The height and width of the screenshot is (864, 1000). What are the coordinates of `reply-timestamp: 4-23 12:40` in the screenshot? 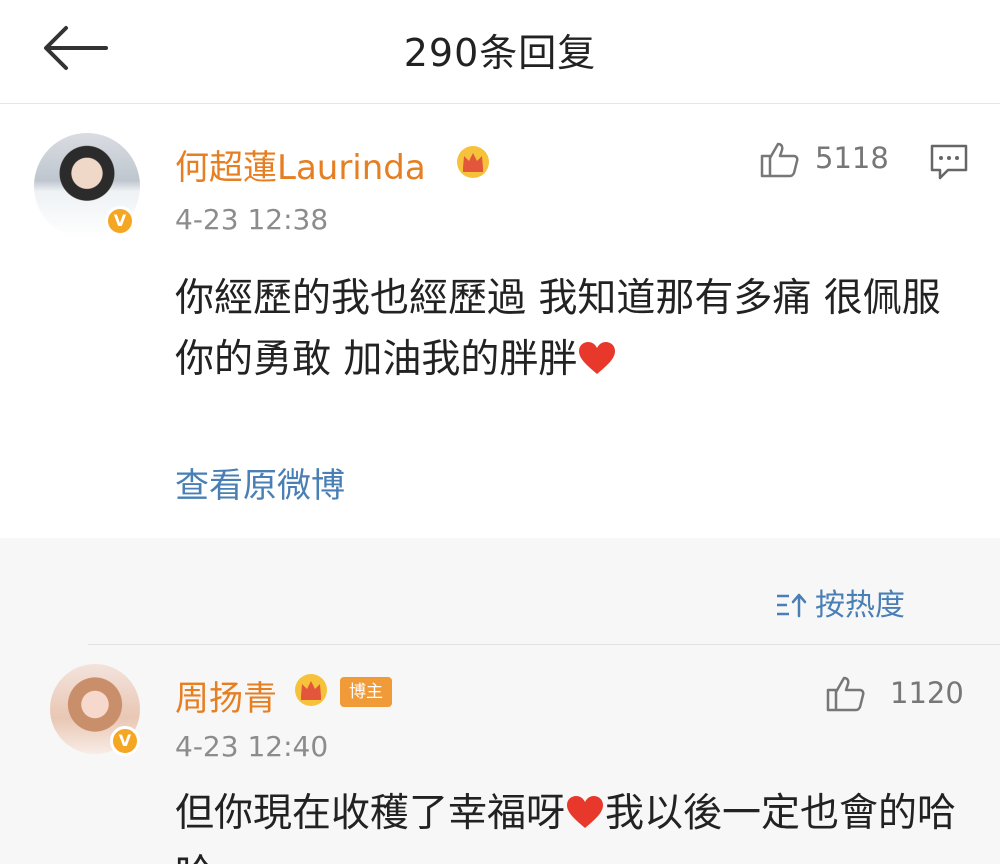 It's located at (252, 746).